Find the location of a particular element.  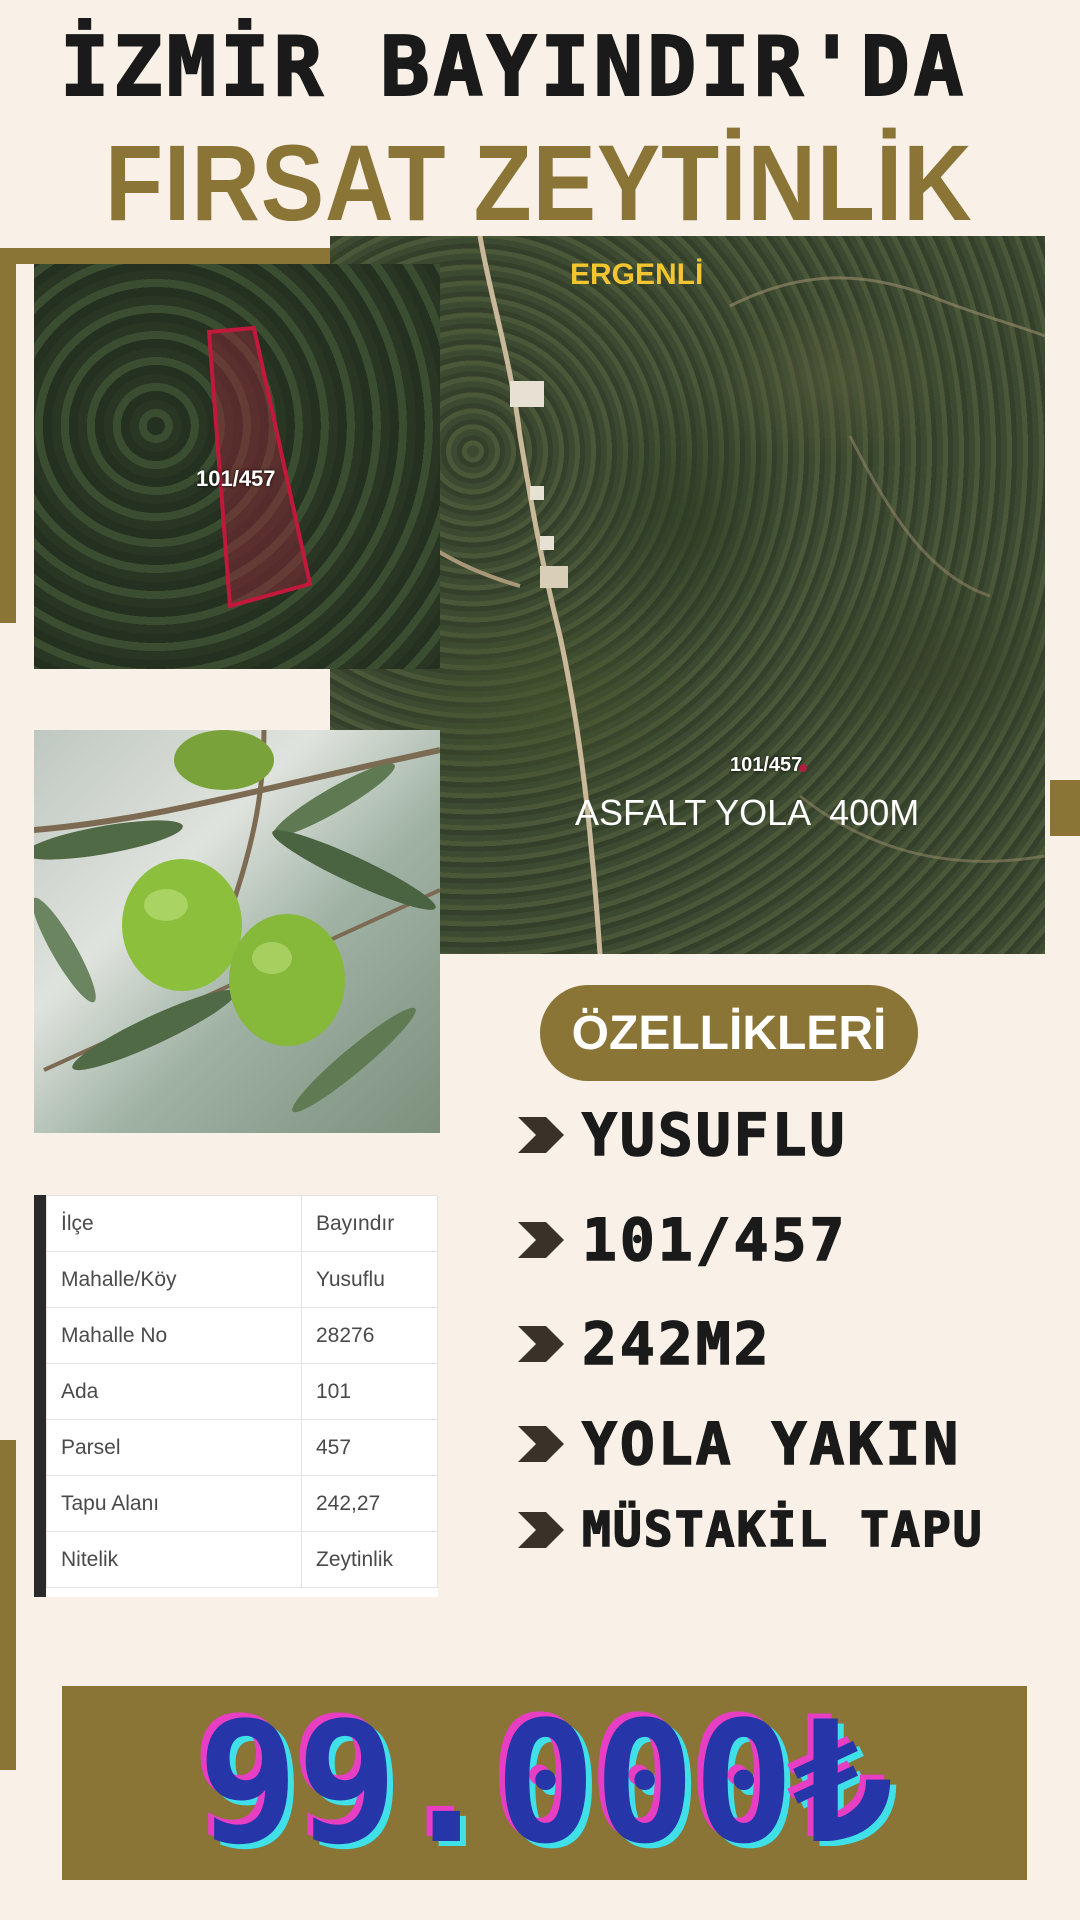

table-row: İlçe Bayındır is located at coordinates (242, 1223).